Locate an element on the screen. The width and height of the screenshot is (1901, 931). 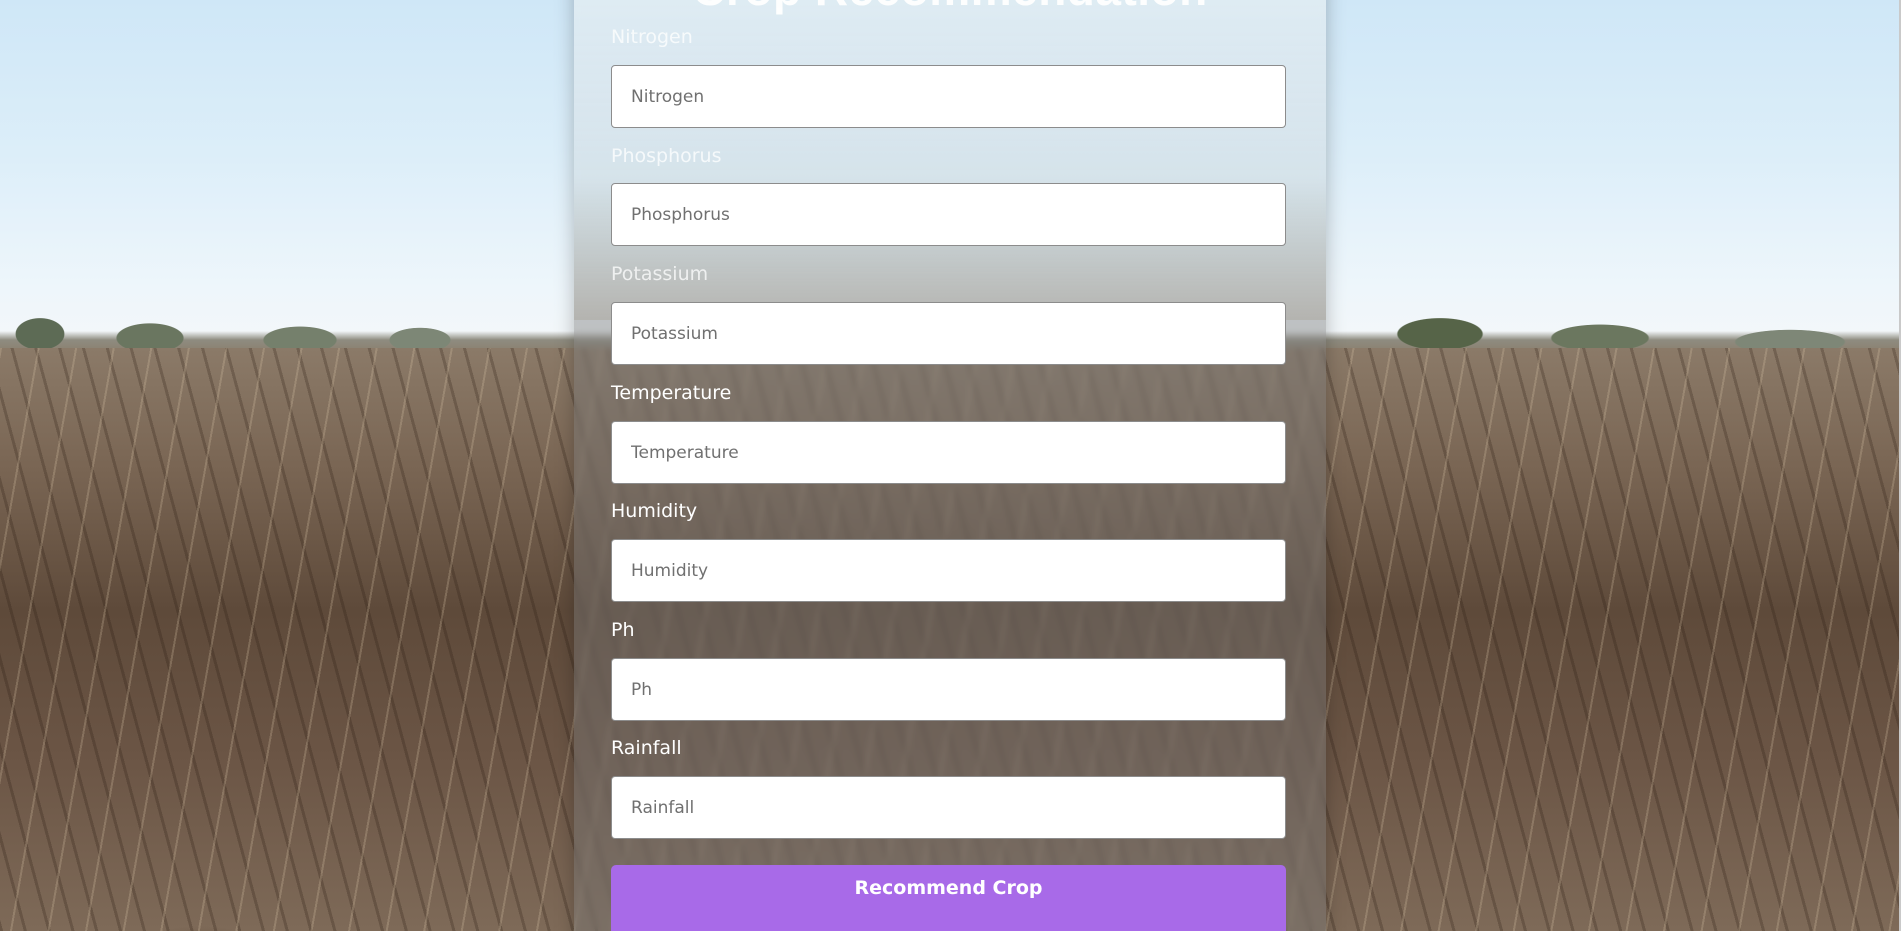
temperature-input is located at coordinates (948, 452).